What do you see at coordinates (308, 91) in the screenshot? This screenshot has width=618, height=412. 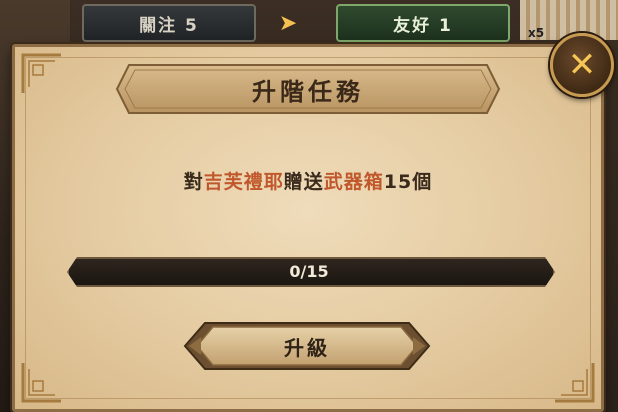 I see `dialog-title: 升階任務` at bounding box center [308, 91].